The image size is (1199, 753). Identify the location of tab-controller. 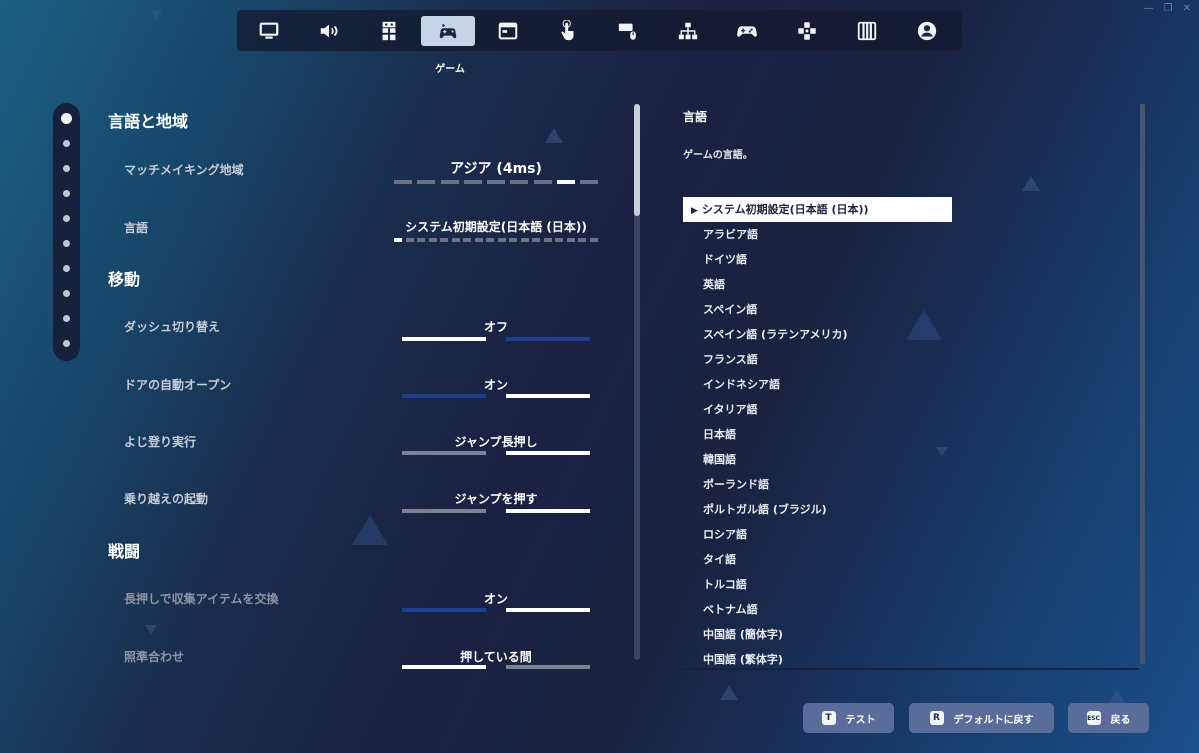
(747, 31).